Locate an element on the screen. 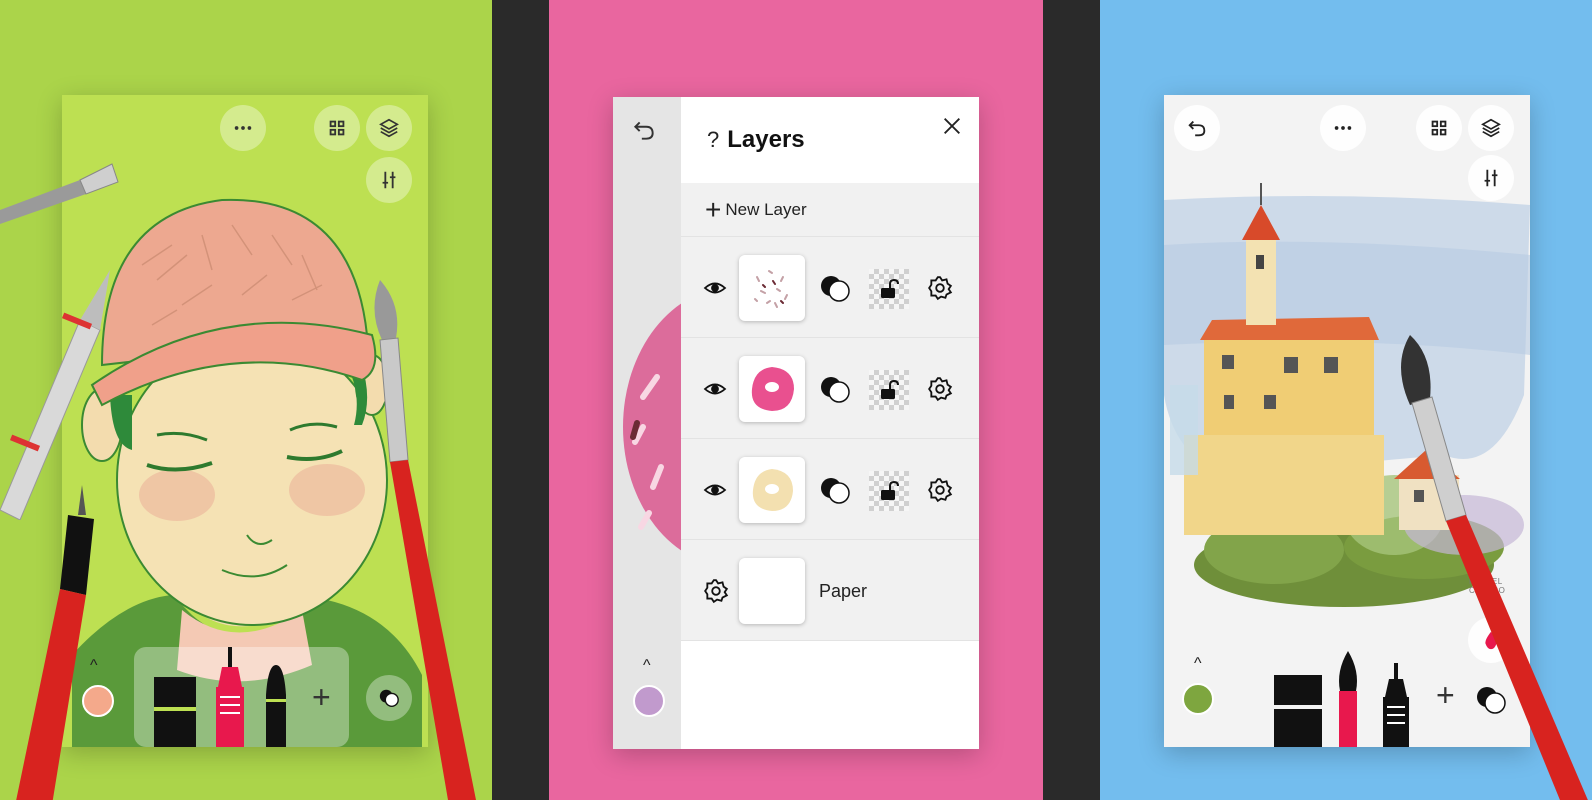  brush-tool-selected is located at coordinates (1348, 699).